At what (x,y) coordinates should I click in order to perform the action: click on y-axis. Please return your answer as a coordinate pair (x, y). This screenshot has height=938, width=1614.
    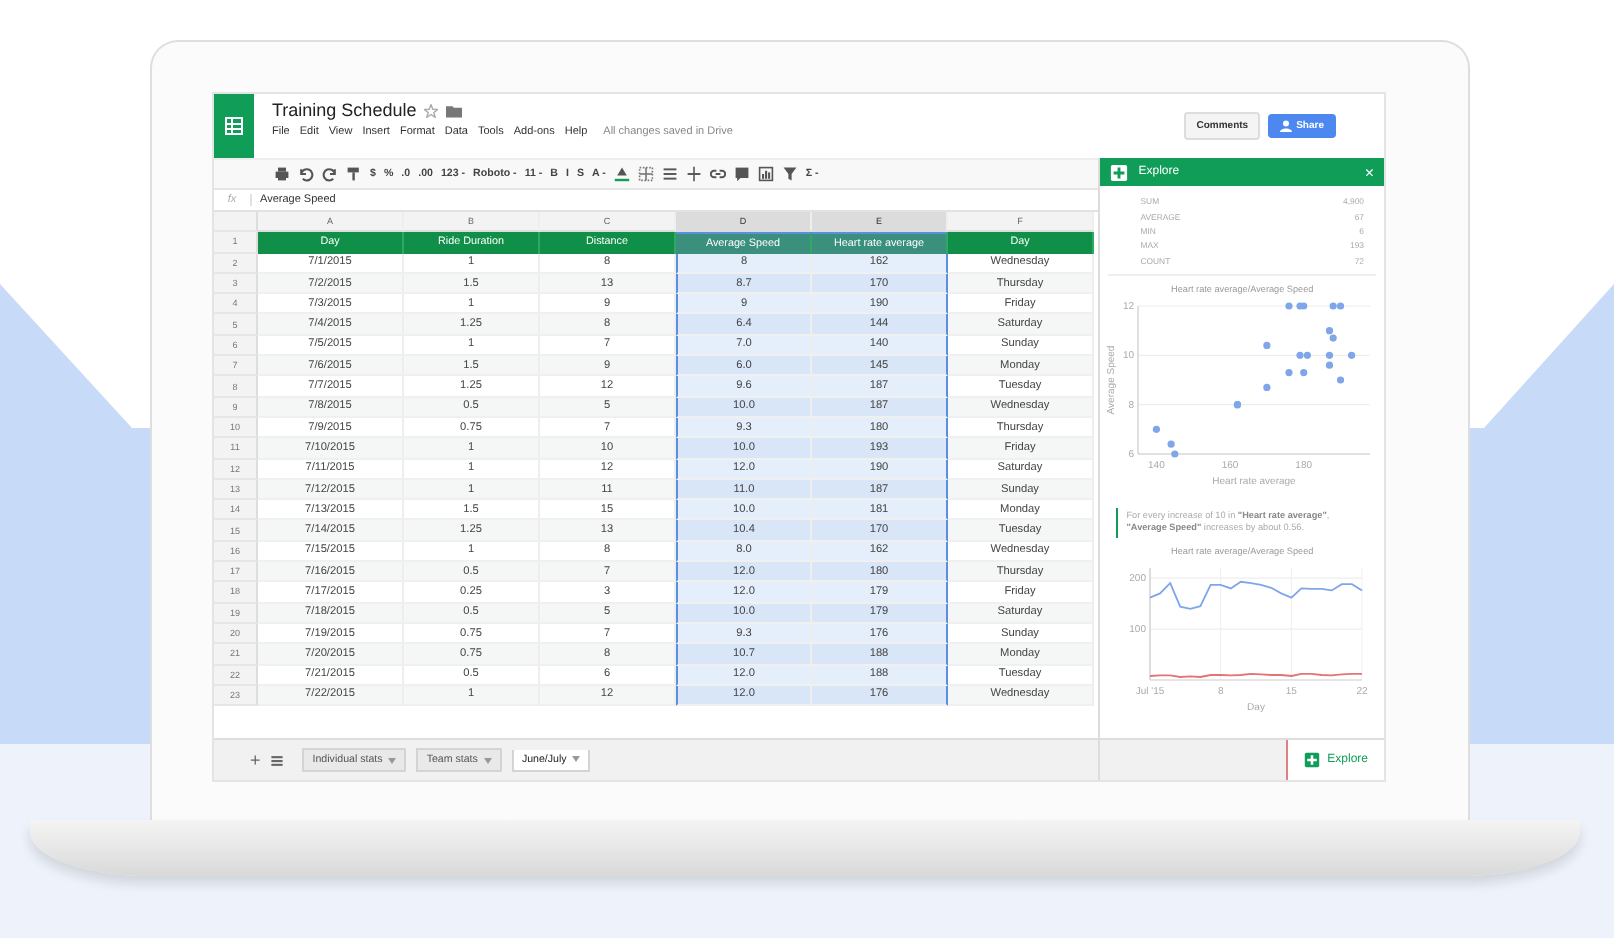
    Looking at the image, I should click on (1150, 624).